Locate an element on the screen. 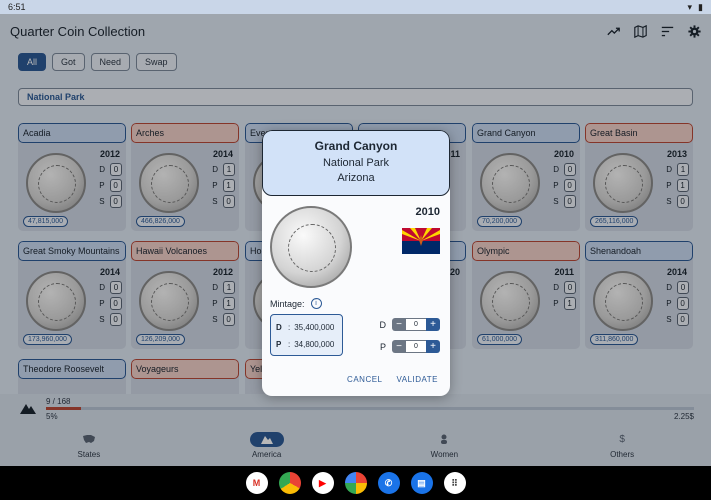  stepper-p-label: P is located at coordinates (382, 346).